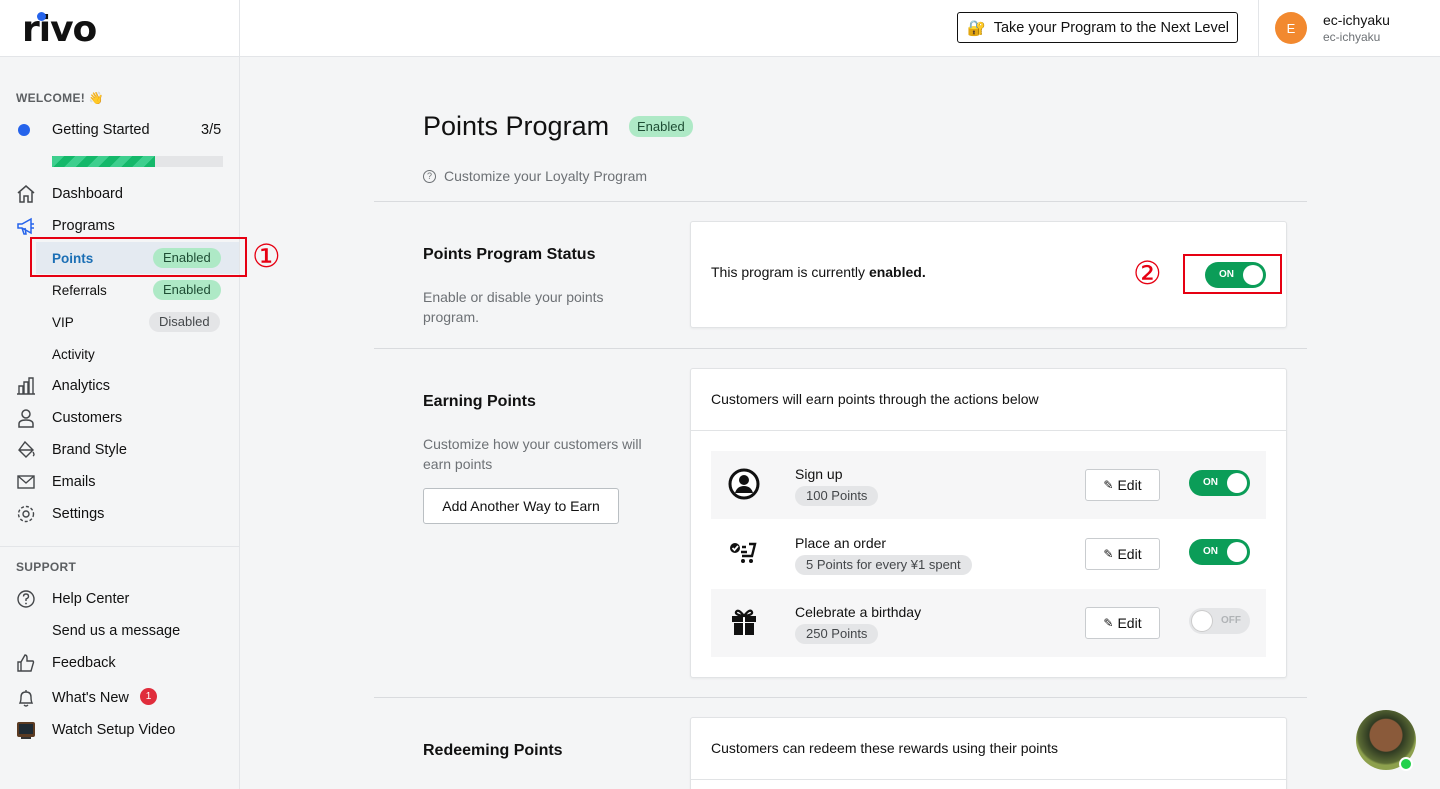 This screenshot has width=1440, height=789. I want to click on sidebar-item-send-message: Send us a message, so click(119, 631).